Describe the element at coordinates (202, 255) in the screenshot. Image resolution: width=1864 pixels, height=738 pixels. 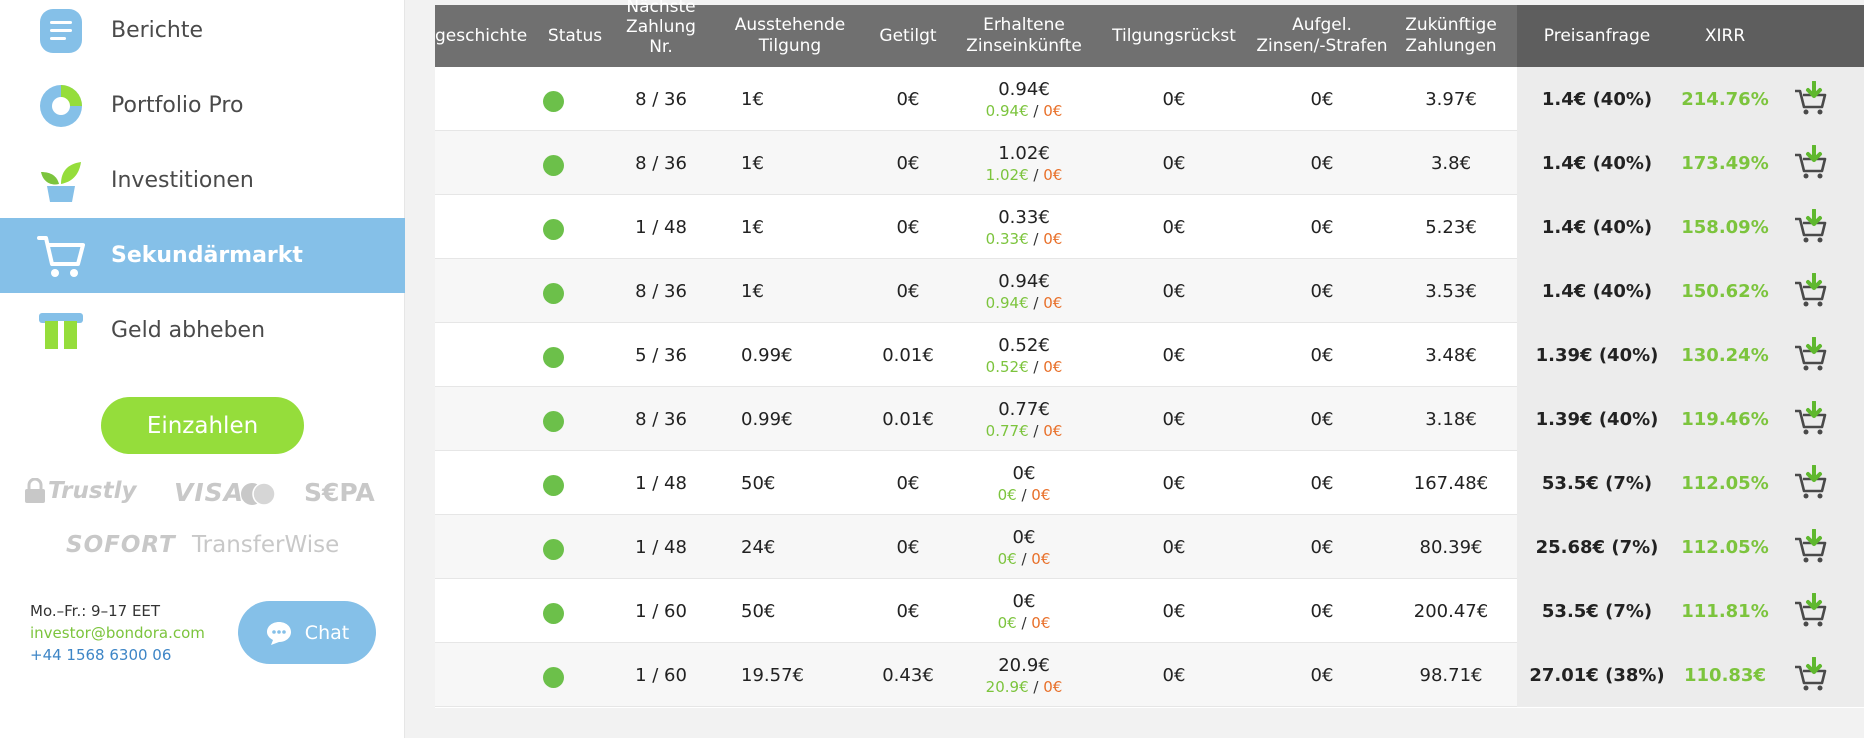
I see `sidebar-item-sekundaermarkt: Sekundärmarkt` at that location.